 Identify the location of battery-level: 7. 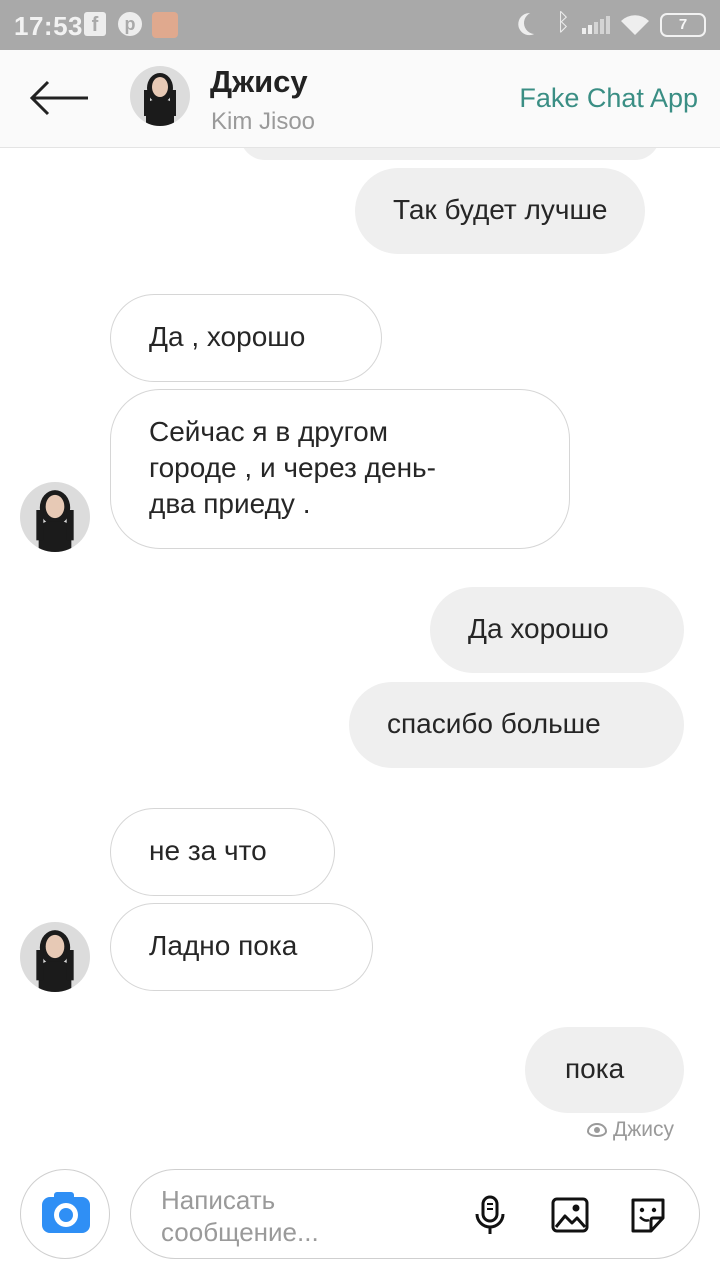
(683, 24).